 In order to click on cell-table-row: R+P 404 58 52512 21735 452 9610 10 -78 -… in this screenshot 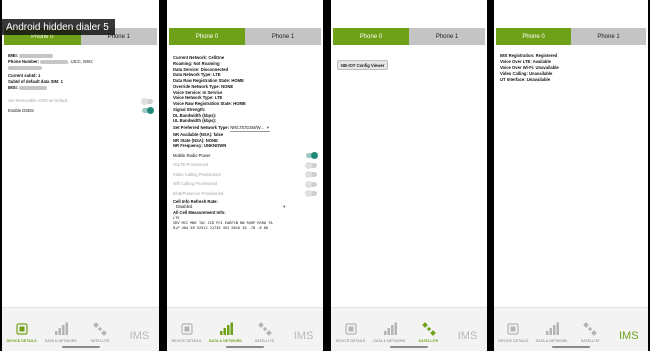, I will do `click(221, 227)`.